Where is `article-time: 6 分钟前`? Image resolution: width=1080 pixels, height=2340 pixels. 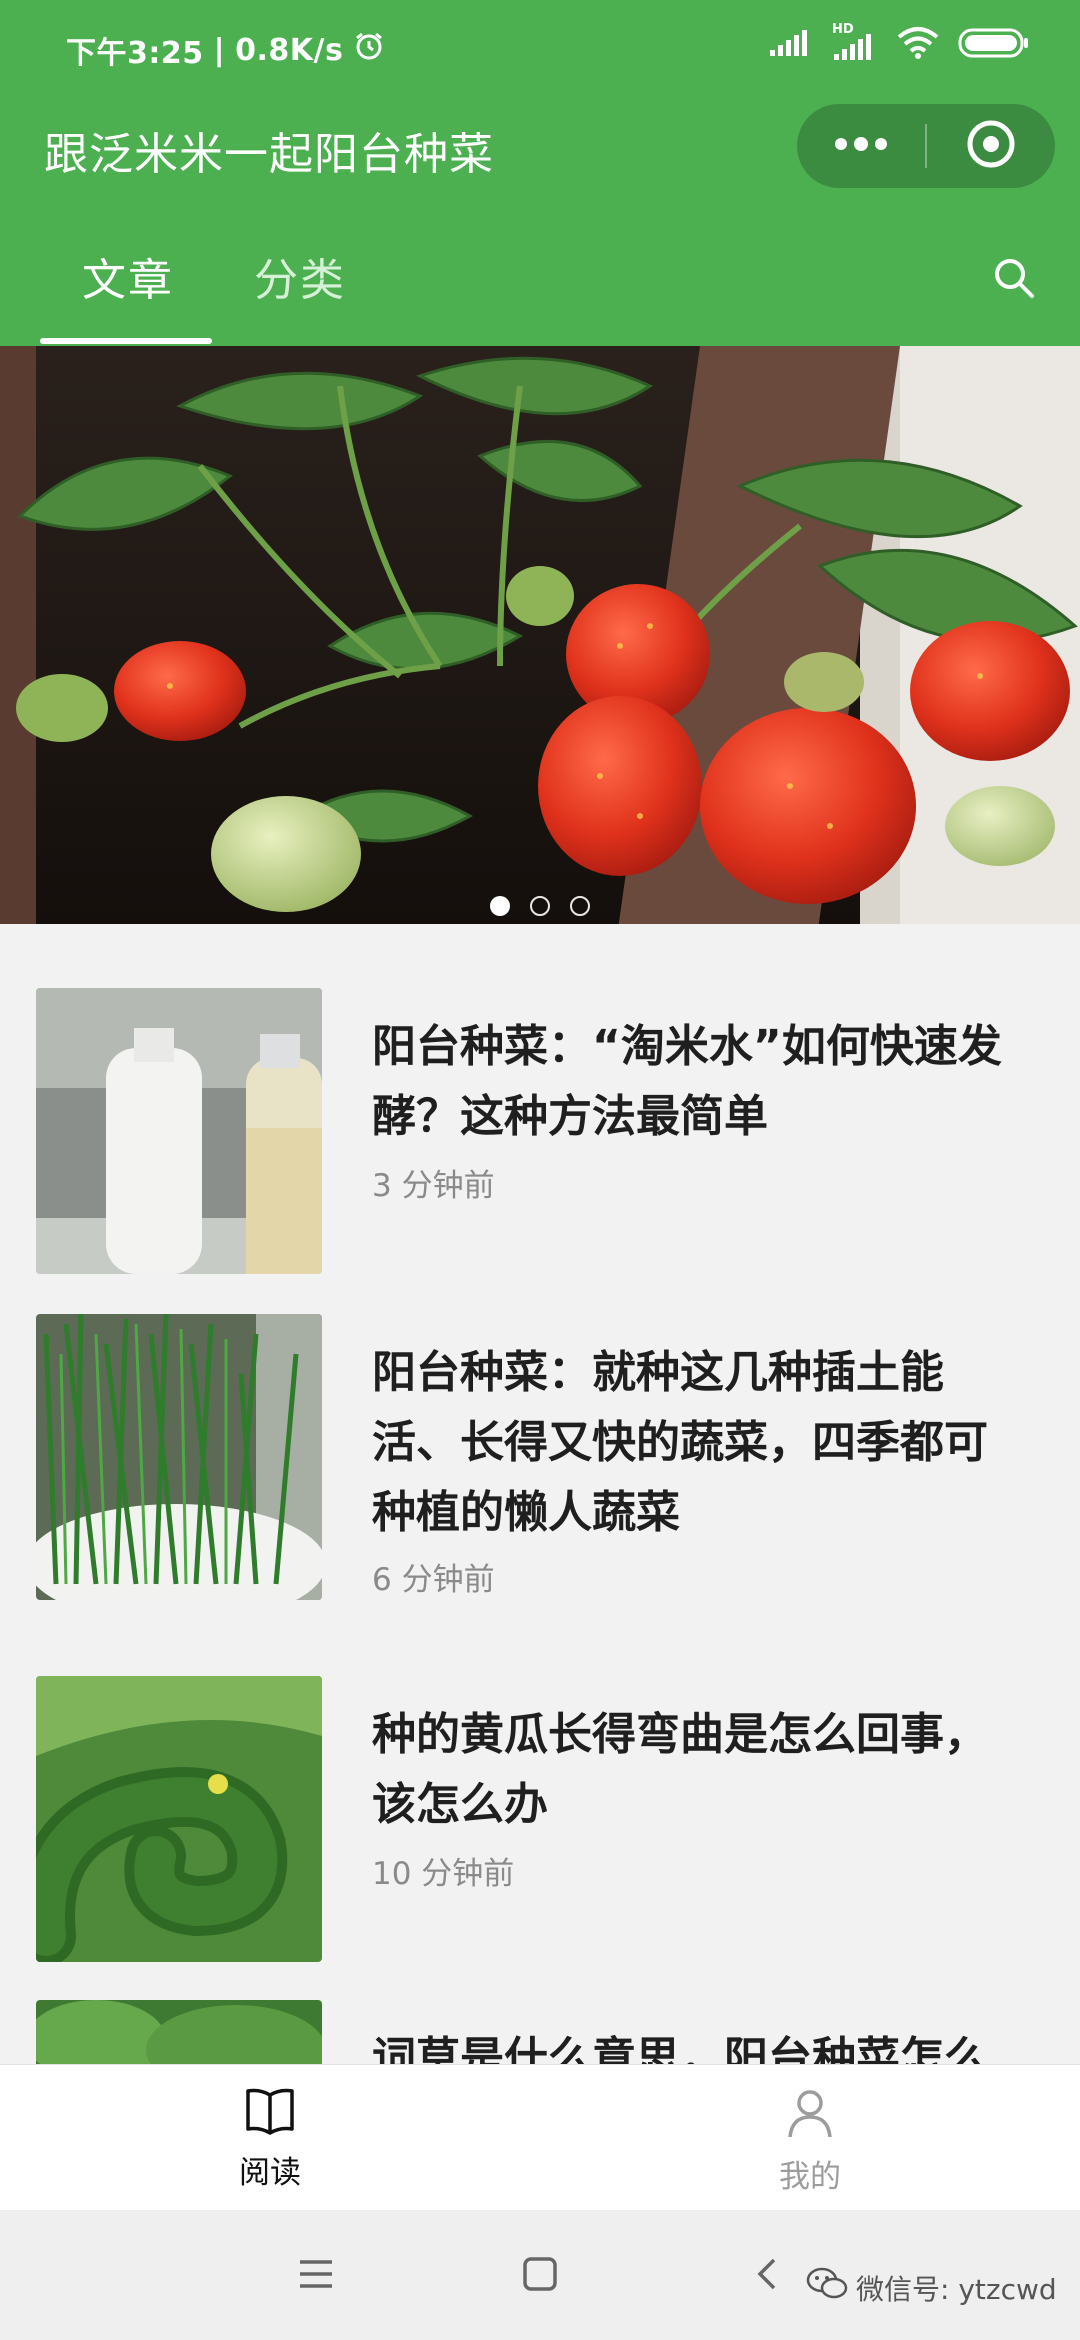 article-time: 6 分钟前 is located at coordinates (433, 1580).